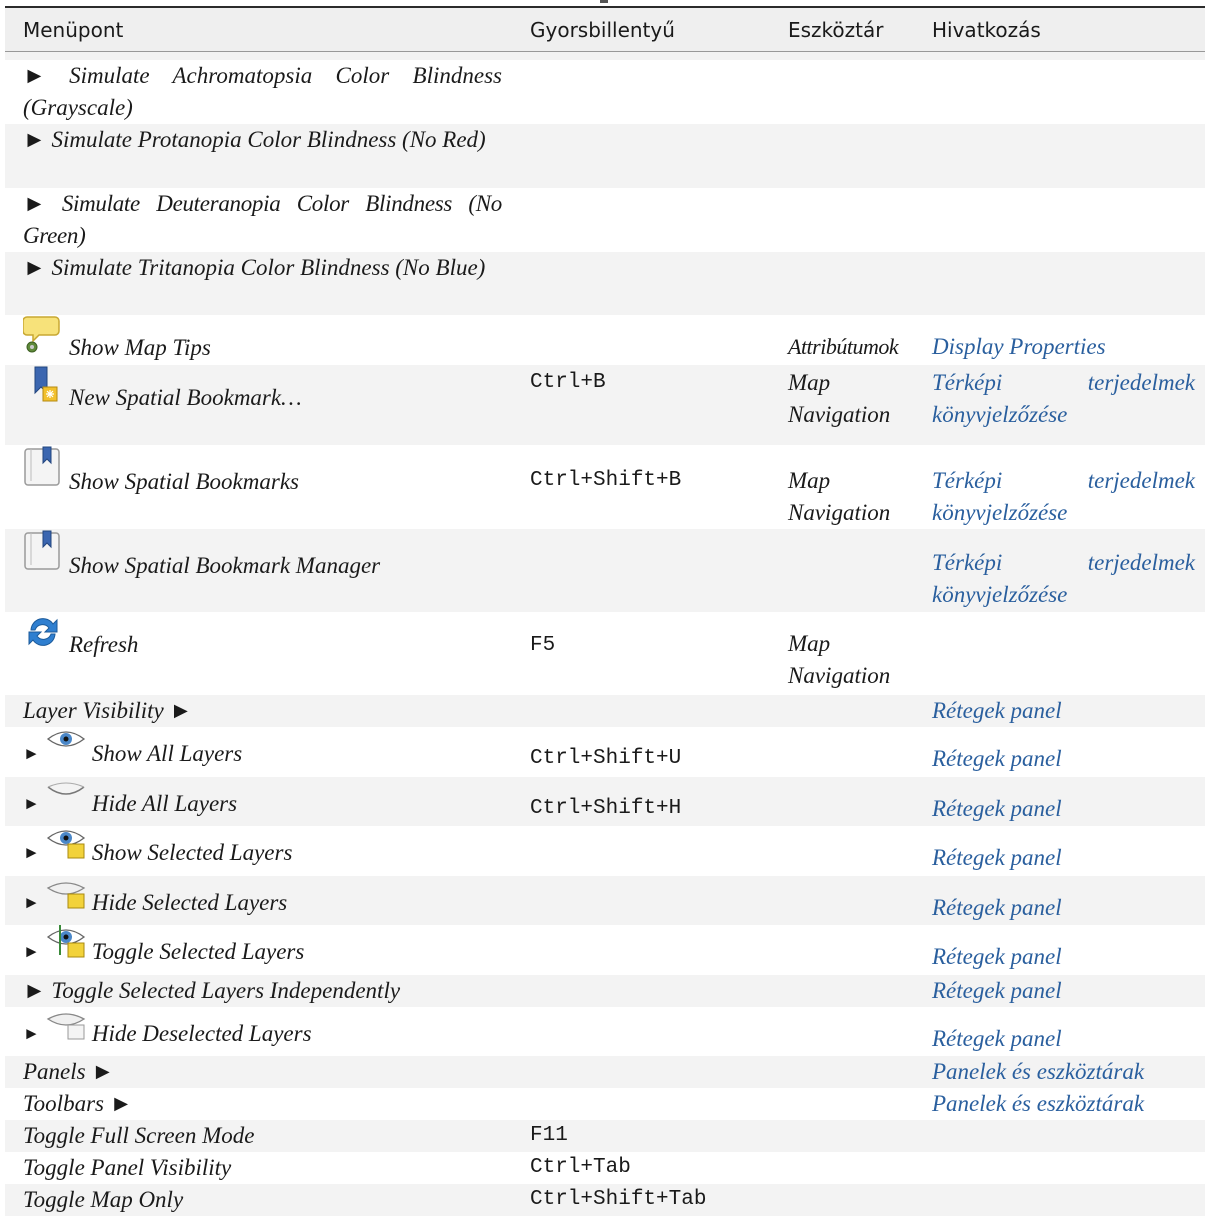  I want to click on eye-closed-selected-icon, so click(66, 897).